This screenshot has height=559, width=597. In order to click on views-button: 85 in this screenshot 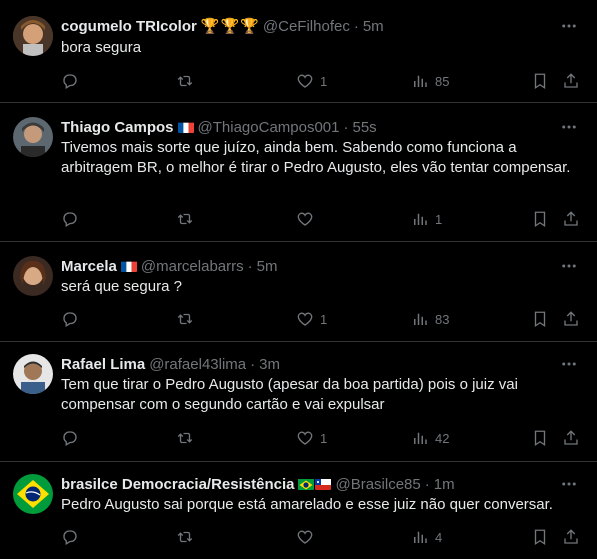, I will do `click(430, 81)`.